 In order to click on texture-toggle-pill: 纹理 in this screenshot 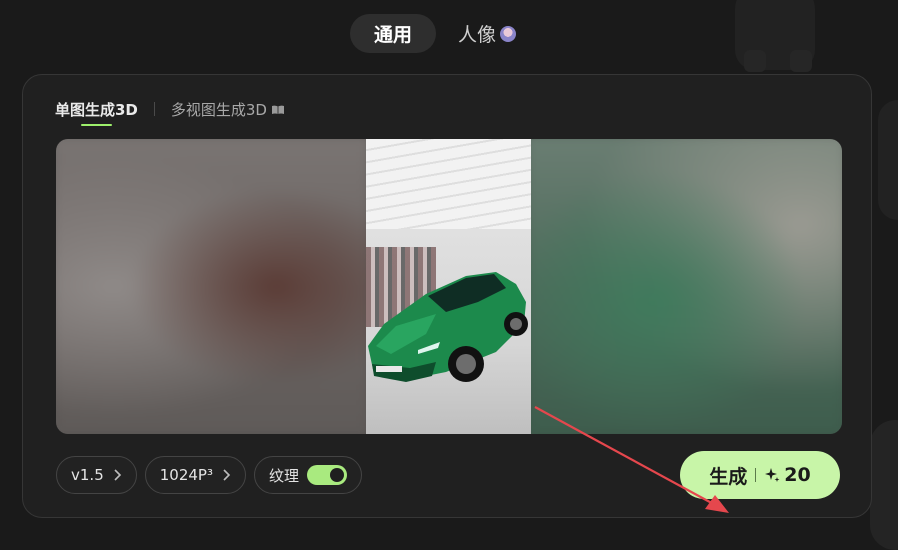, I will do `click(307, 475)`.